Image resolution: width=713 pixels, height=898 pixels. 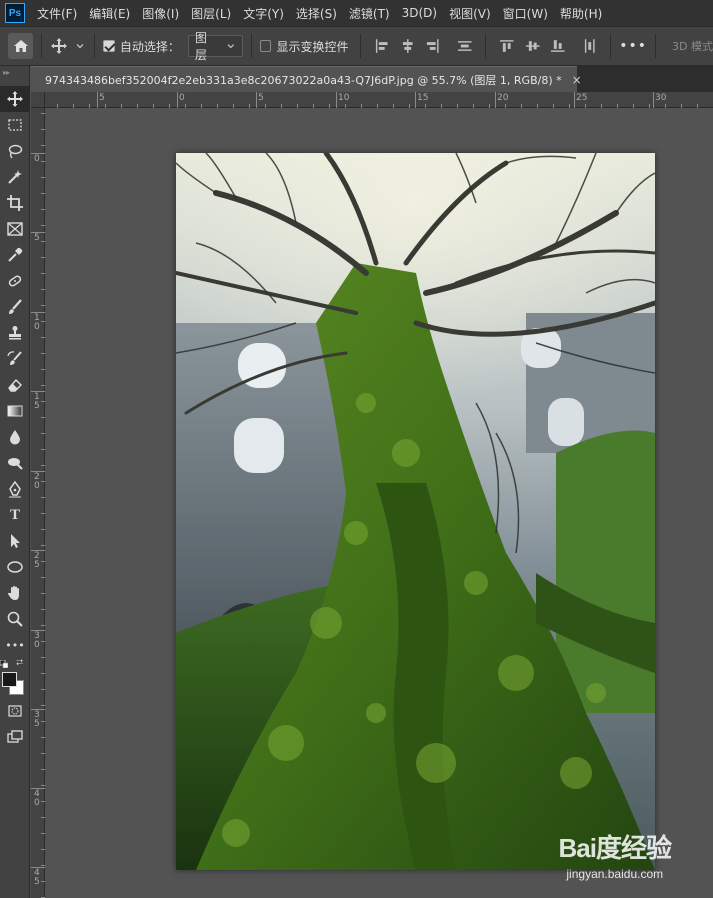 I want to click on gradient-tool, so click(x=15, y=411).